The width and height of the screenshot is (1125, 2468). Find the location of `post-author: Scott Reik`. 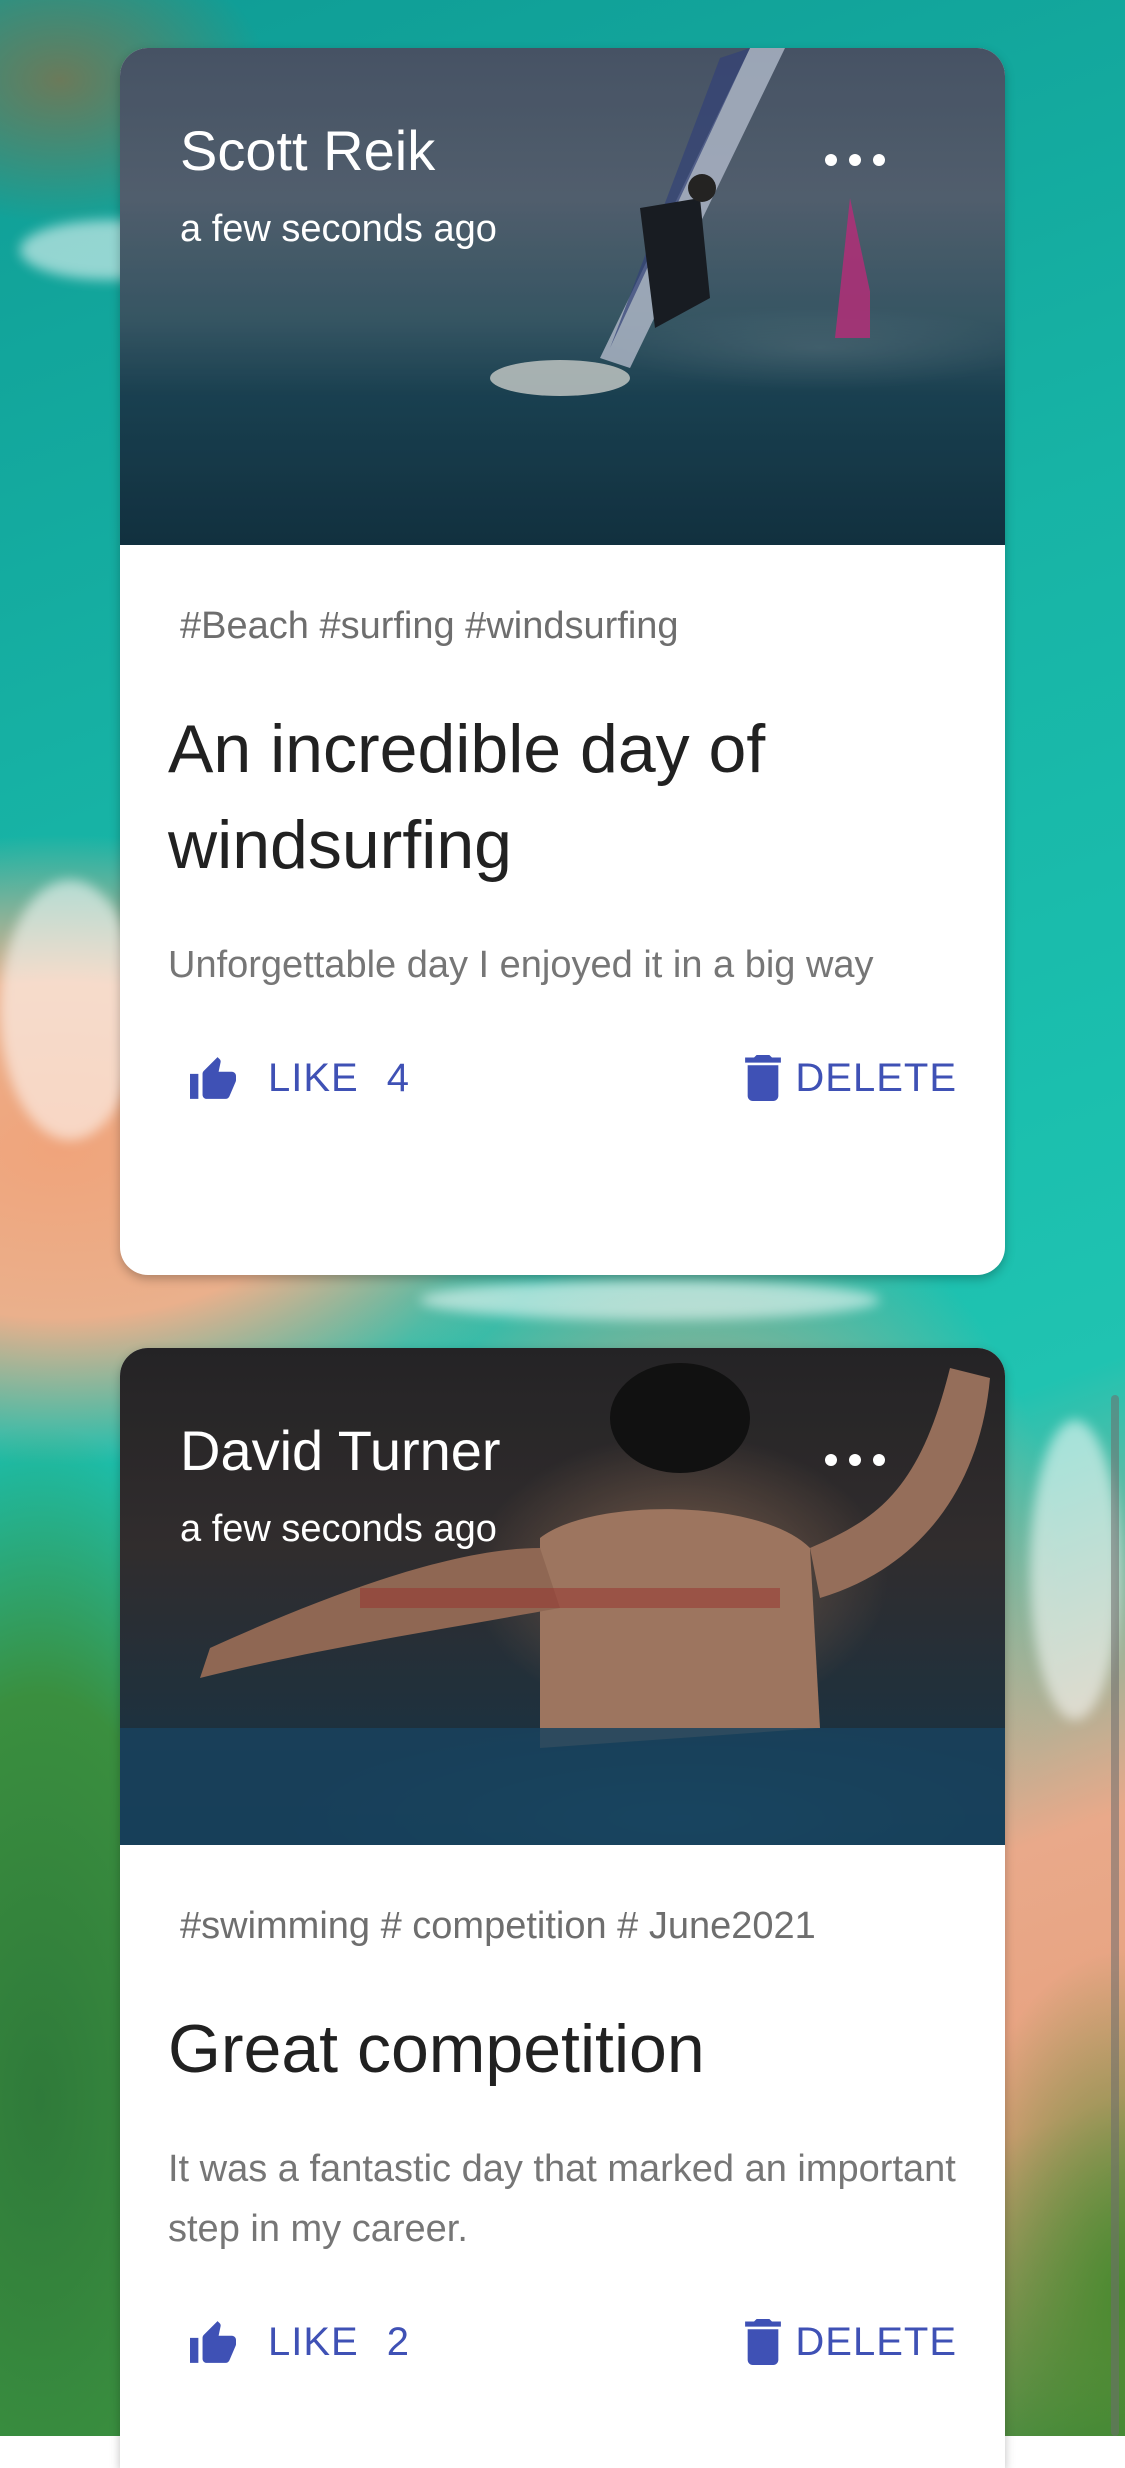

post-author: Scott Reik is located at coordinates (308, 150).